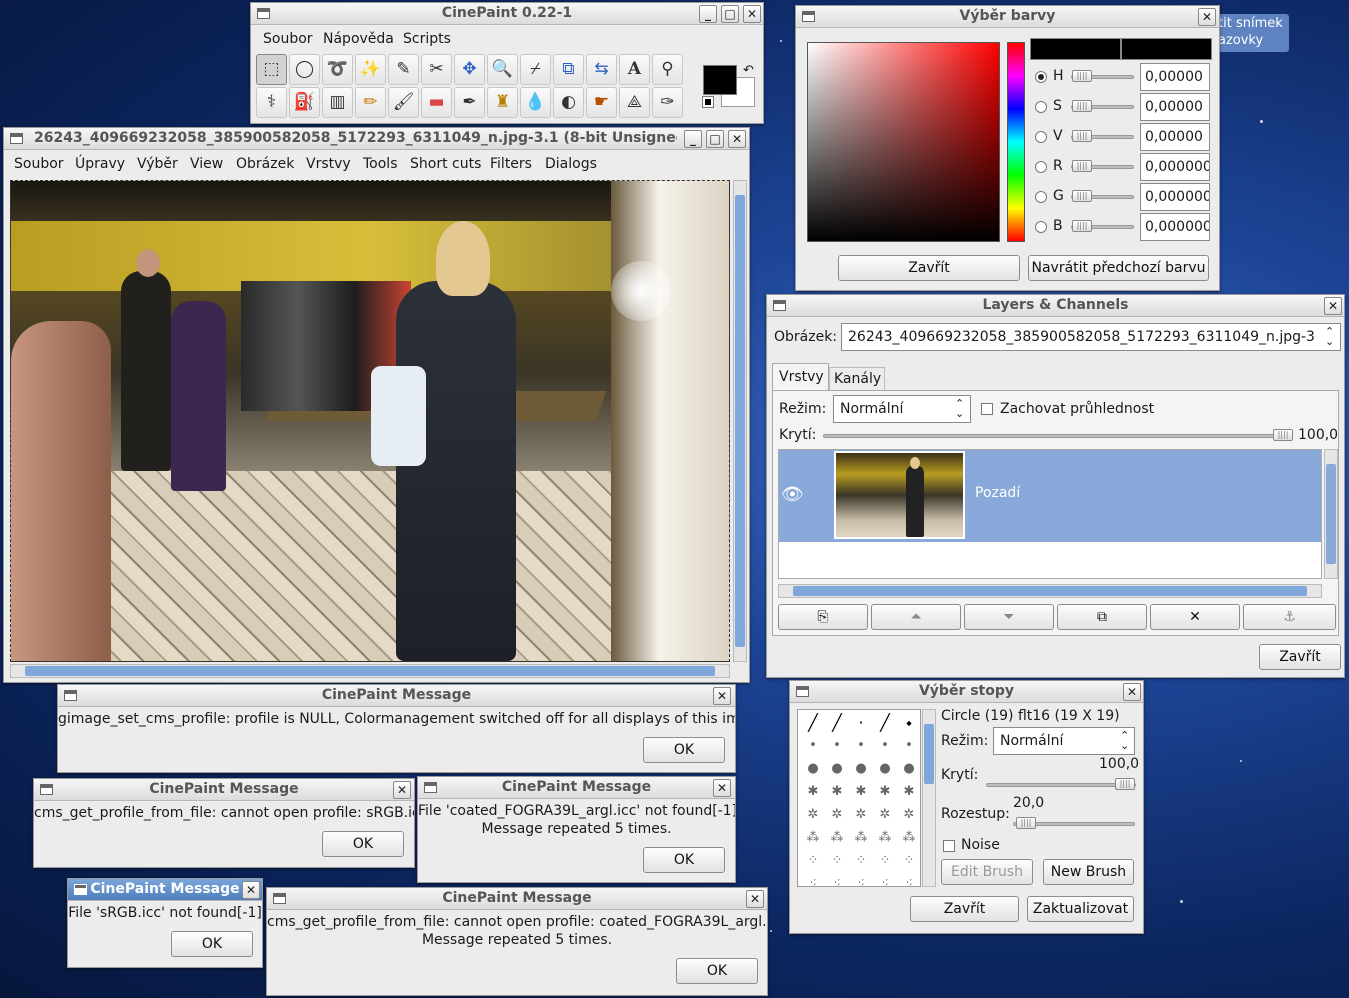  What do you see at coordinates (1289, 617) in the screenshot?
I see `anchor-layer-button: ⚓` at bounding box center [1289, 617].